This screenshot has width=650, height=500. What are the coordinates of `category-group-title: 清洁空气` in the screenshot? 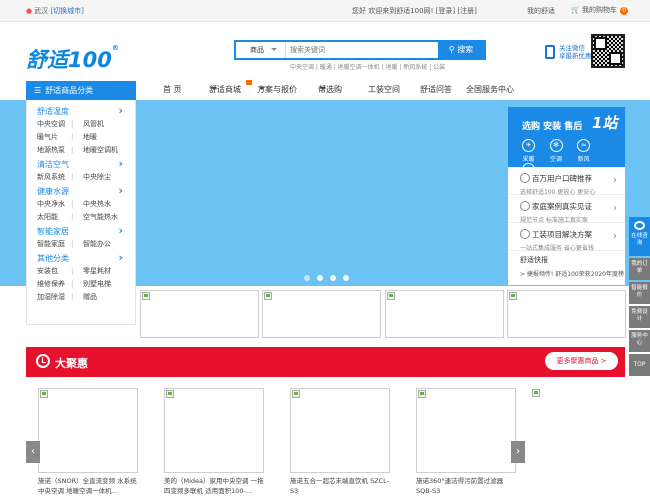 It's located at (86, 164).